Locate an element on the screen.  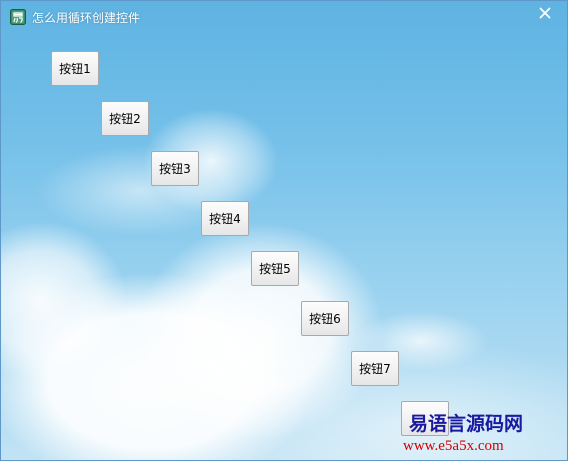
button-5: 按钮5 is located at coordinates (275, 268).